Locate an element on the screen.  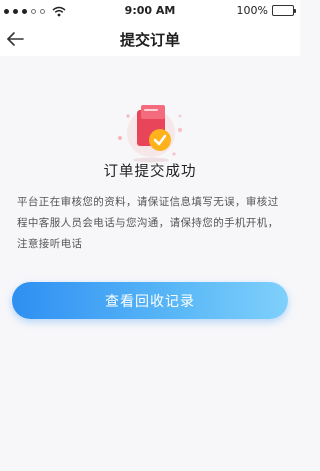
navigation-bar: 提交订单 is located at coordinates (150, 39).